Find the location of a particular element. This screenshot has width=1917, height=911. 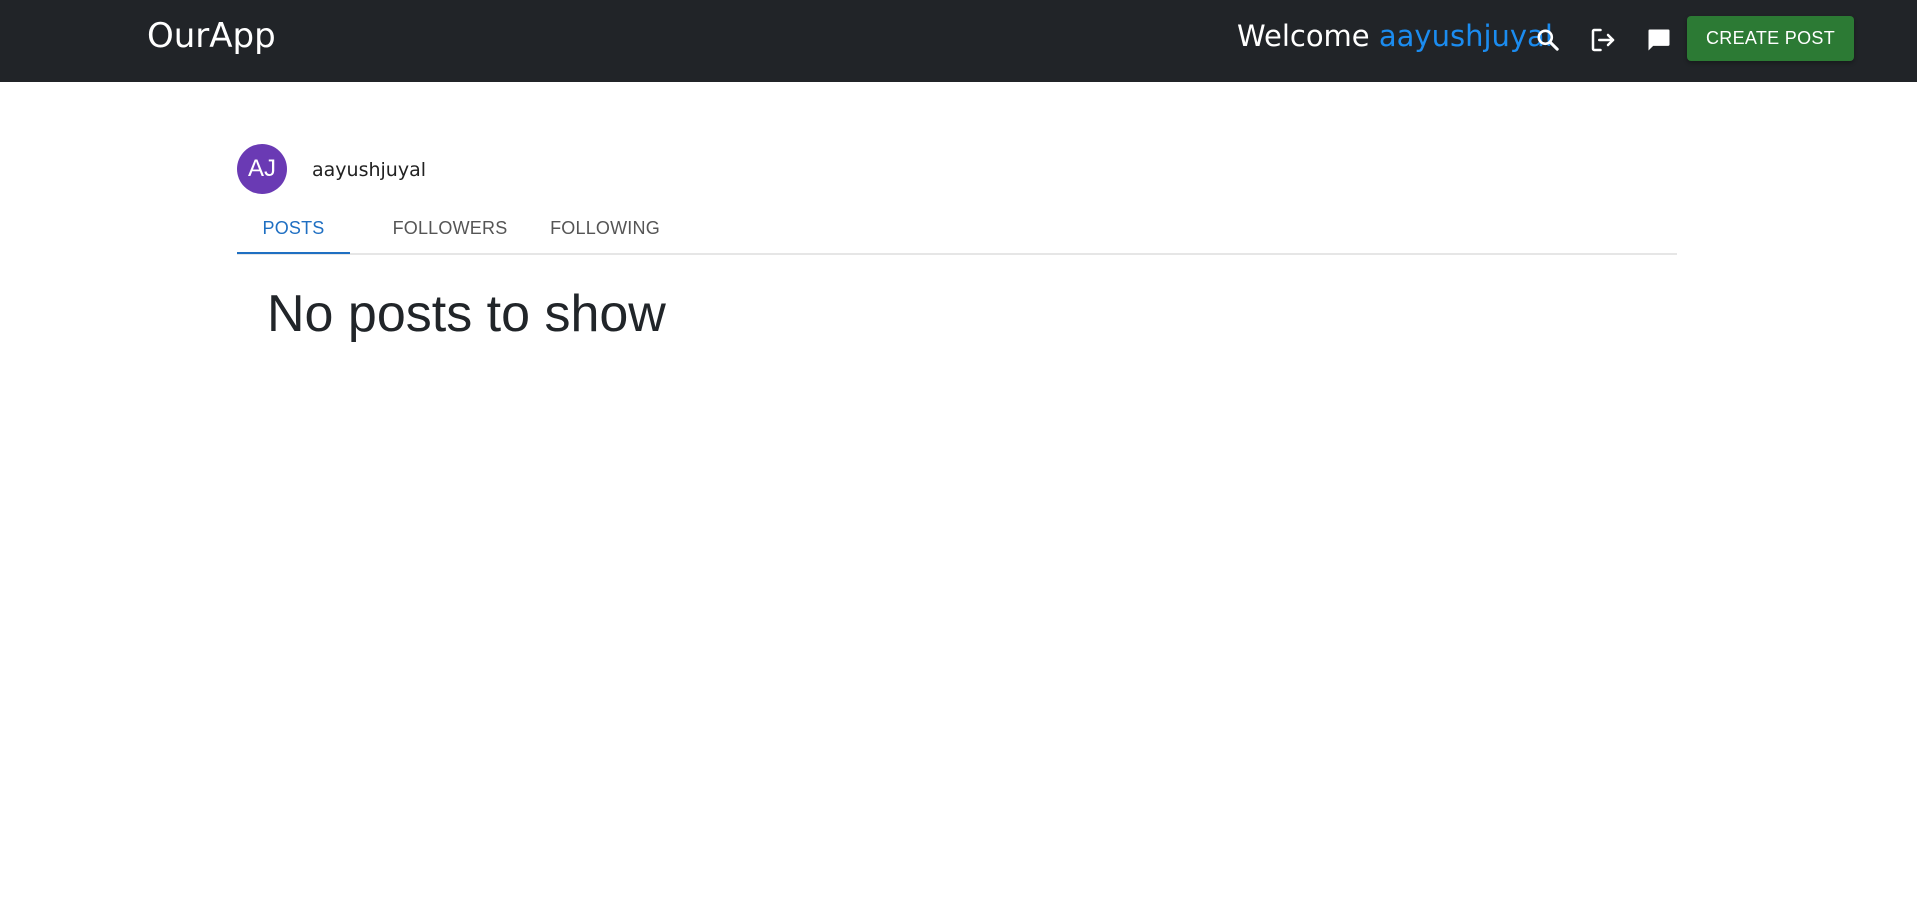

welcome-text: Welcome is located at coordinates (1303, 36).